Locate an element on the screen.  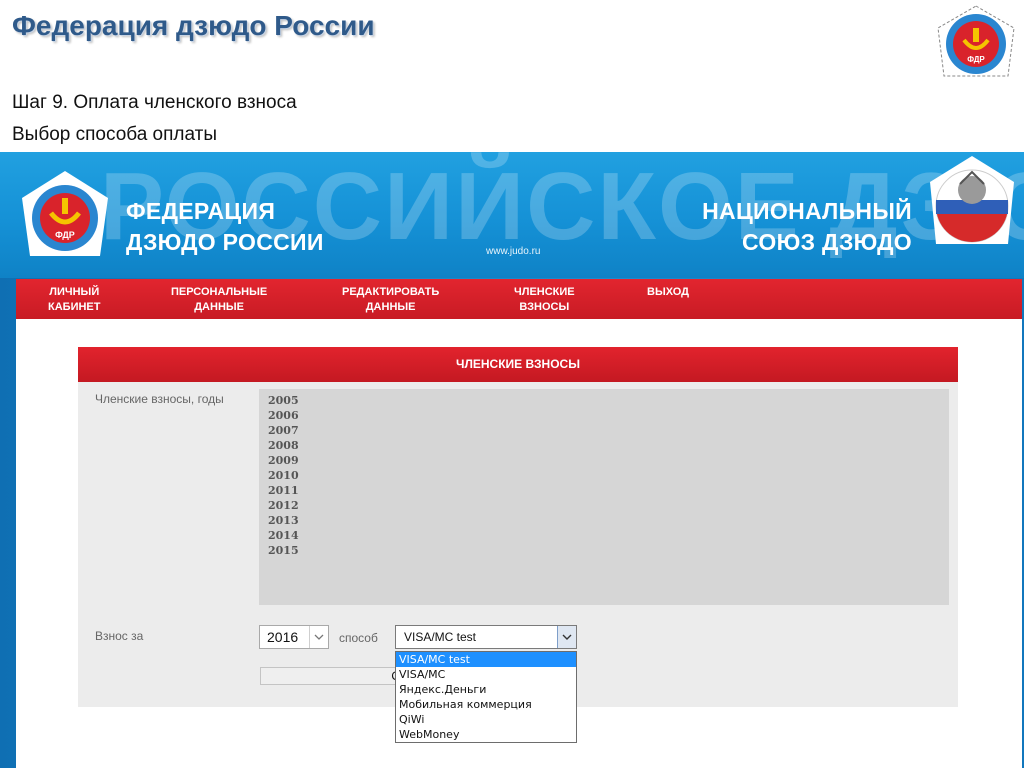
union-name: НАЦИОНАЛЬНЫЙ СОЮЗ ДЗЮДО is located at coordinates (776, 227).